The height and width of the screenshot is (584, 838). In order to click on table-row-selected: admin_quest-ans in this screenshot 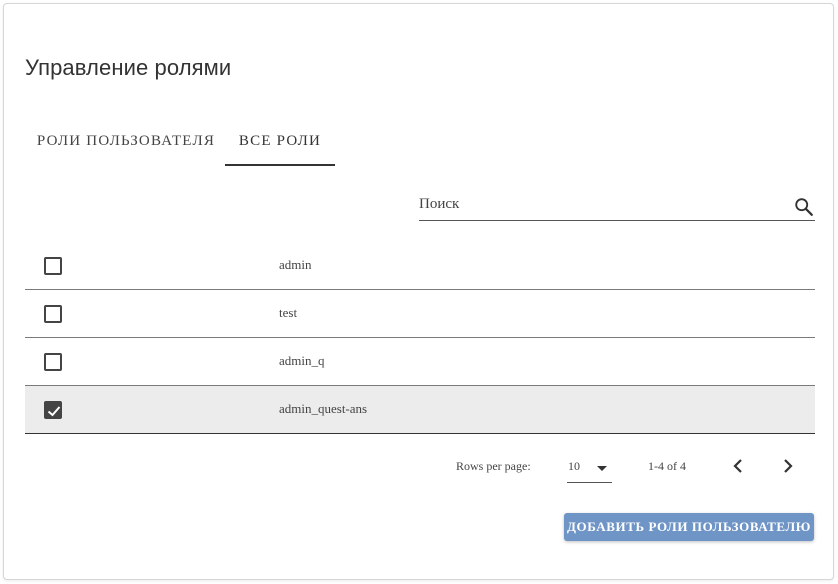, I will do `click(420, 410)`.